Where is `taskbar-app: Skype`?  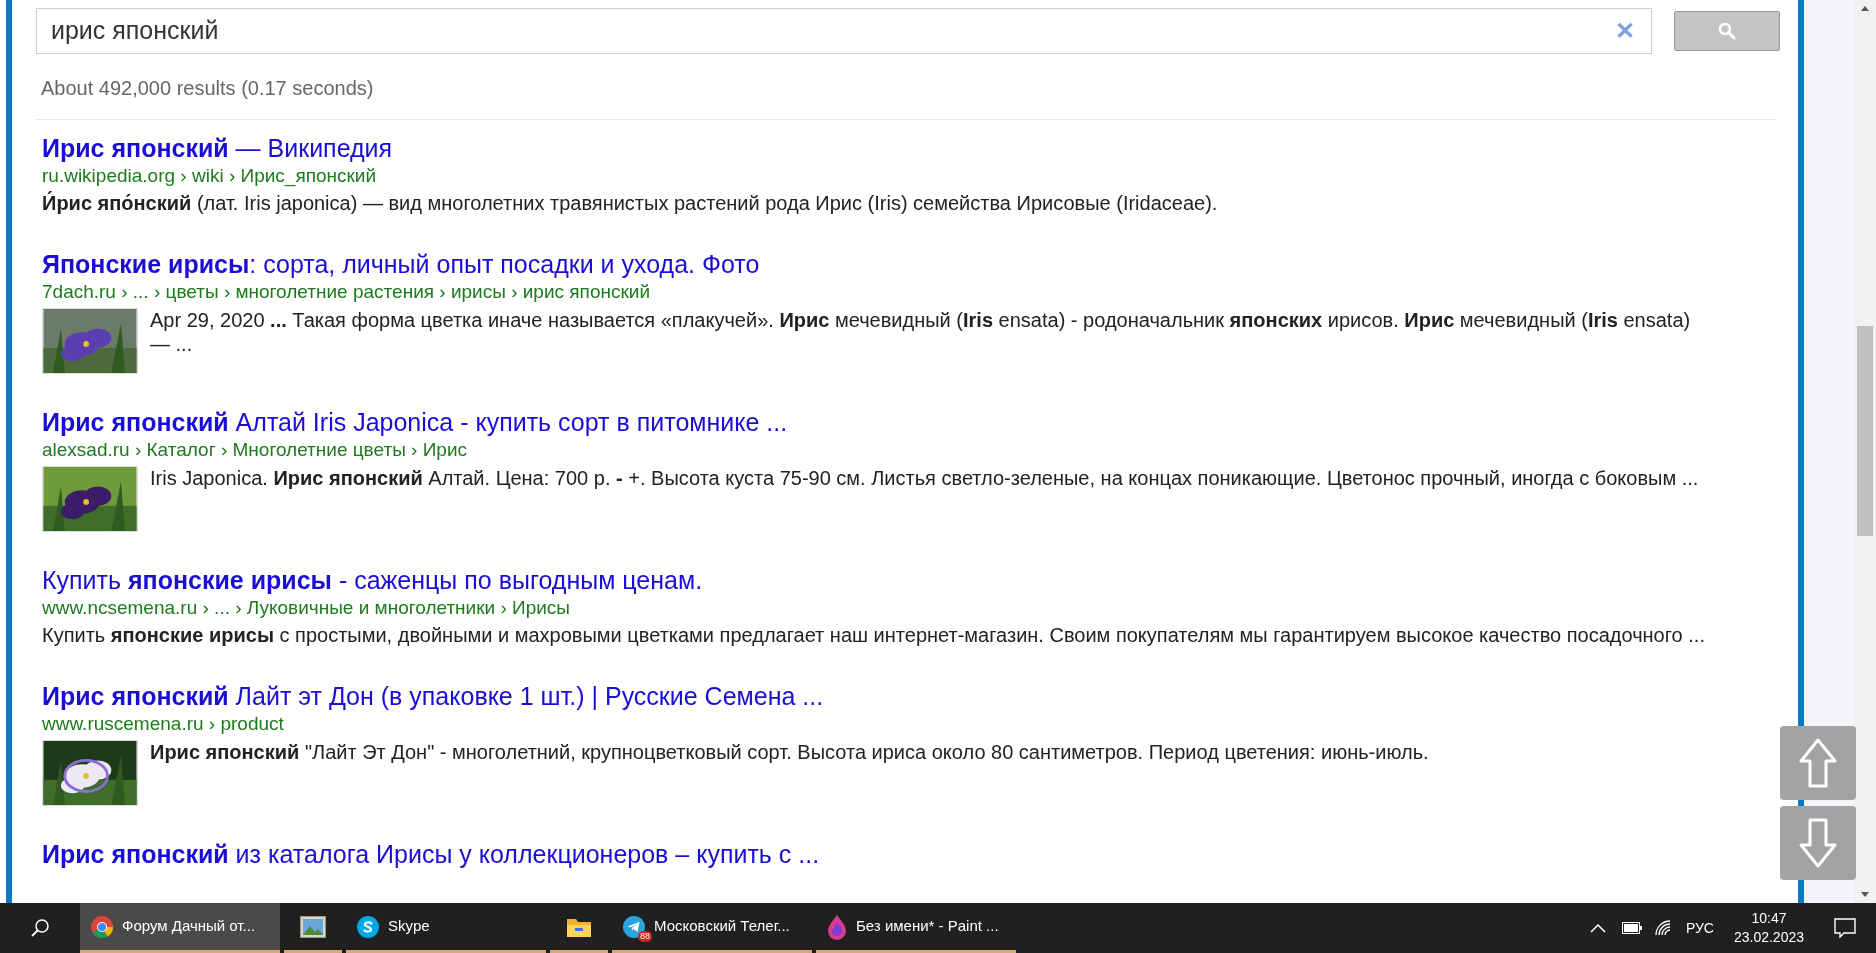 taskbar-app: Skype is located at coordinates (446, 928).